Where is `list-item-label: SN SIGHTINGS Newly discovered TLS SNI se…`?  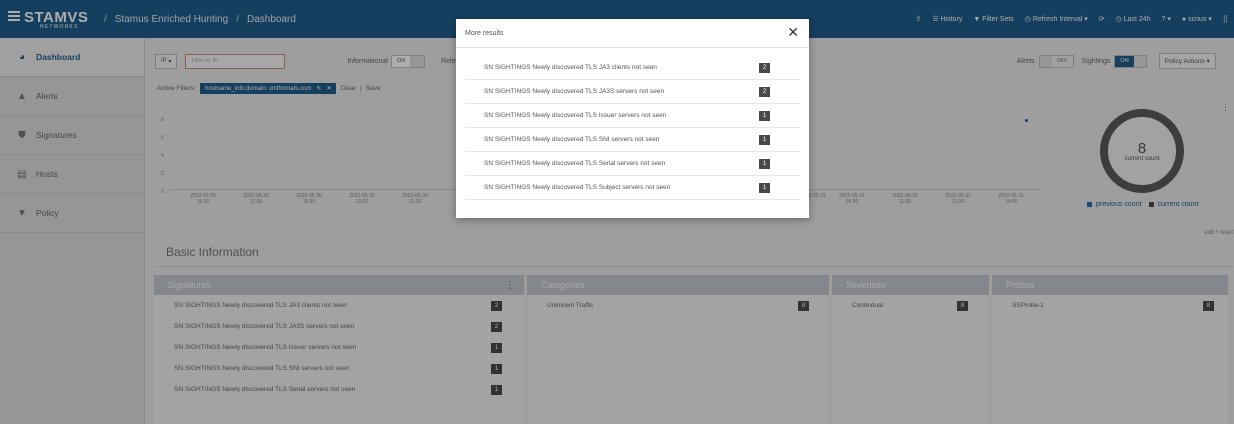 list-item-label: SN SIGHTINGS Newly discovered TLS SNI se… is located at coordinates (572, 139).